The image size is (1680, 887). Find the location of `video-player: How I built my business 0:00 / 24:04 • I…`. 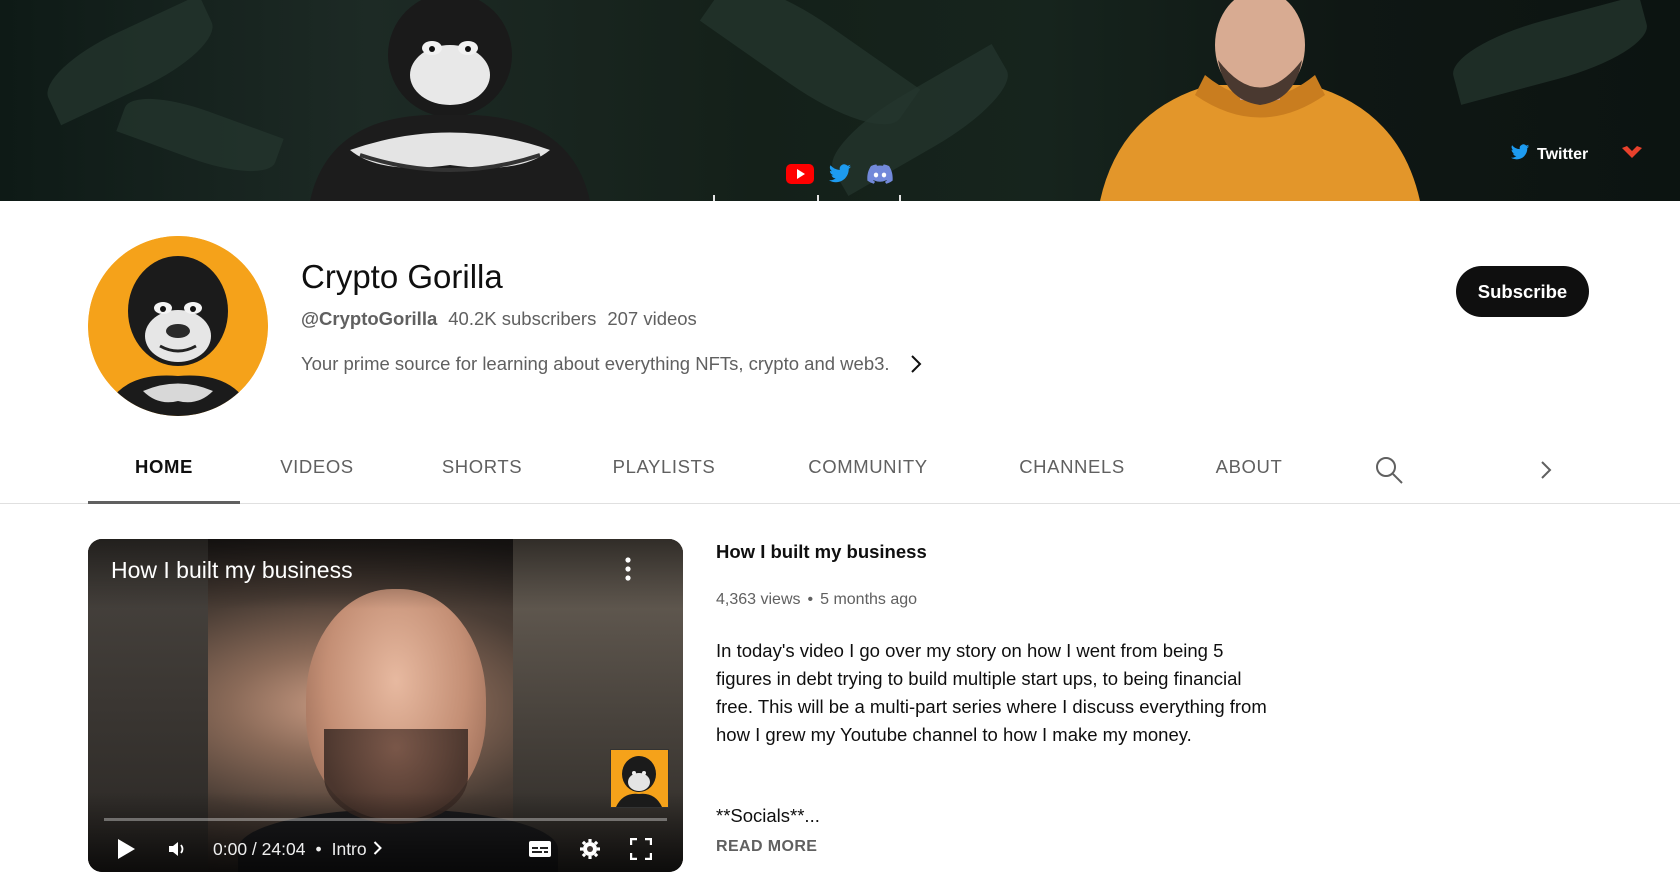

video-player: How I built my business 0:00 / 24:04 • I… is located at coordinates (385, 705).